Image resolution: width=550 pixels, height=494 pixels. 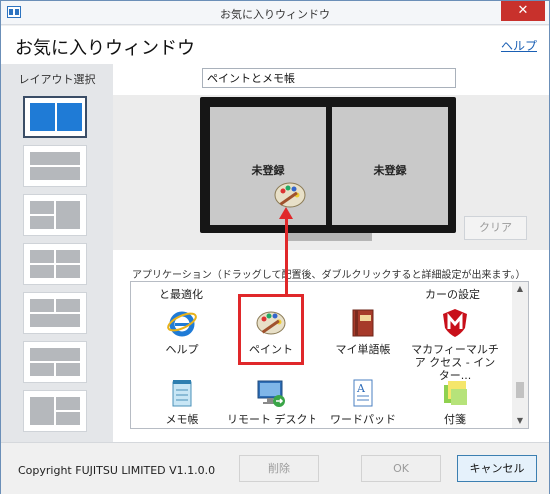 What do you see at coordinates (55, 166) in the screenshot?
I see `layout-option-two-rows` at bounding box center [55, 166].